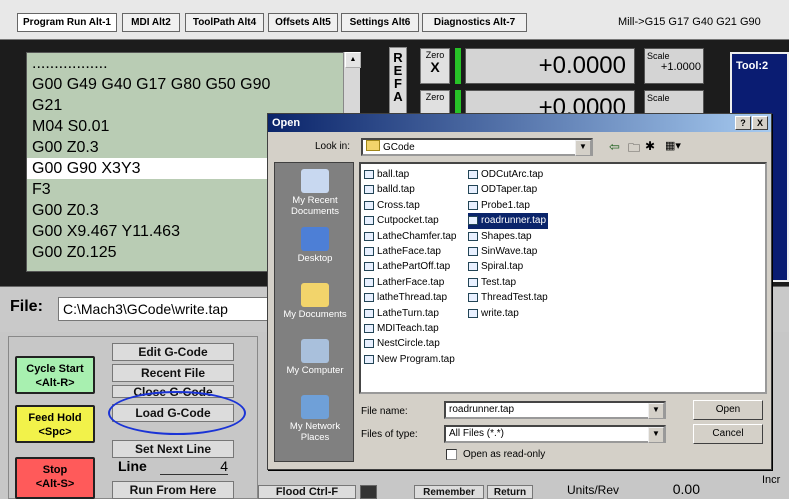  I want to click on file-list-row: NestCircle.tap, so click(415, 343).